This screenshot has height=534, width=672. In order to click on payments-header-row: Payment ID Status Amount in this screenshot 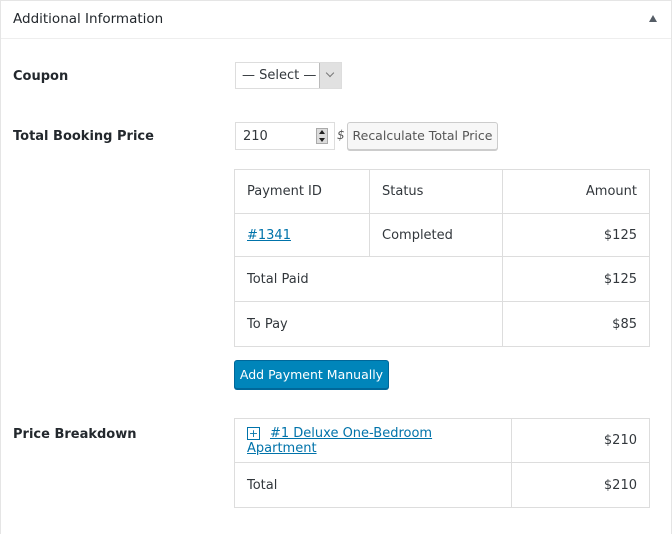, I will do `click(442, 191)`.